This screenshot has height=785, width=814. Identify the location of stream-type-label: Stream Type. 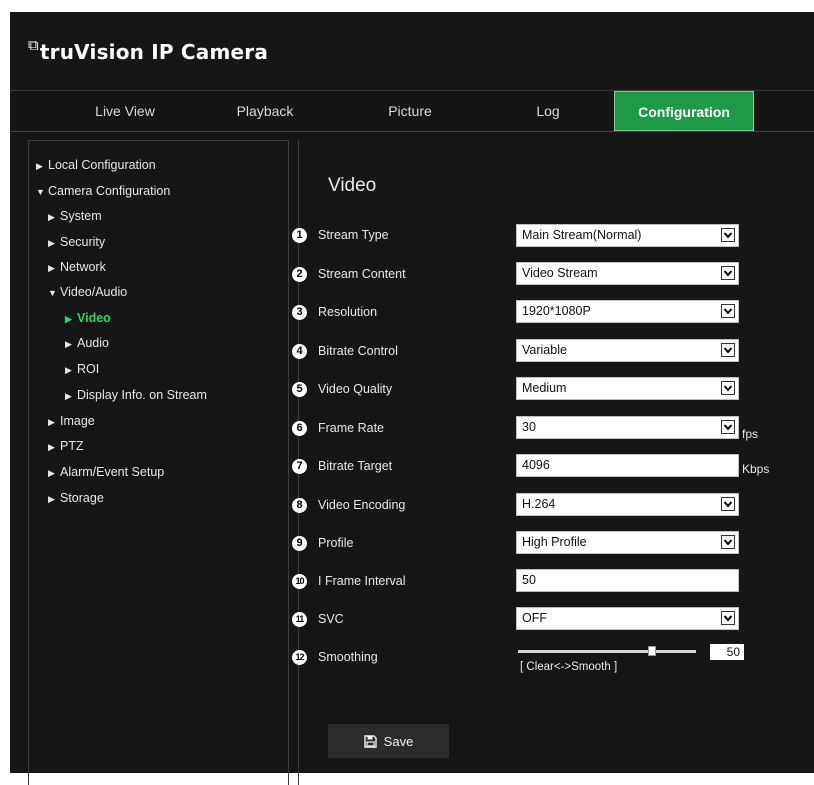
(353, 235).